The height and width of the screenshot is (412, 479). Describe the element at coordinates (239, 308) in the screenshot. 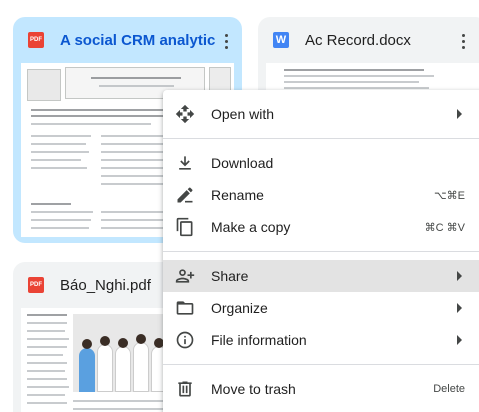

I see `menu-item-label: Organize` at that location.